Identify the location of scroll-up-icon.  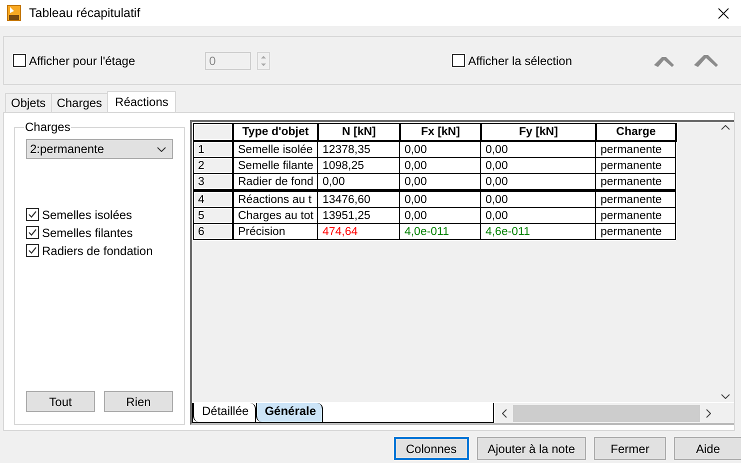
(725, 127).